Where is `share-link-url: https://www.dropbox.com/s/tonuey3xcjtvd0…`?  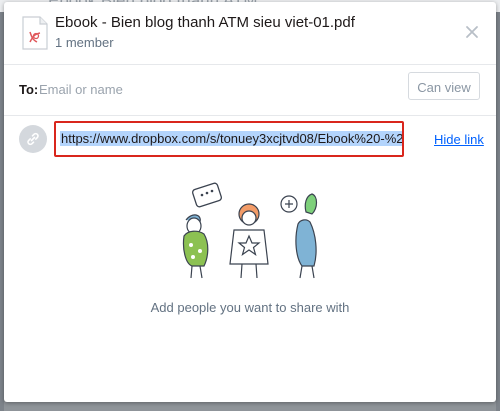 share-link-url: https://www.dropbox.com/s/tonuey3xcjtvd0… is located at coordinates (231, 138).